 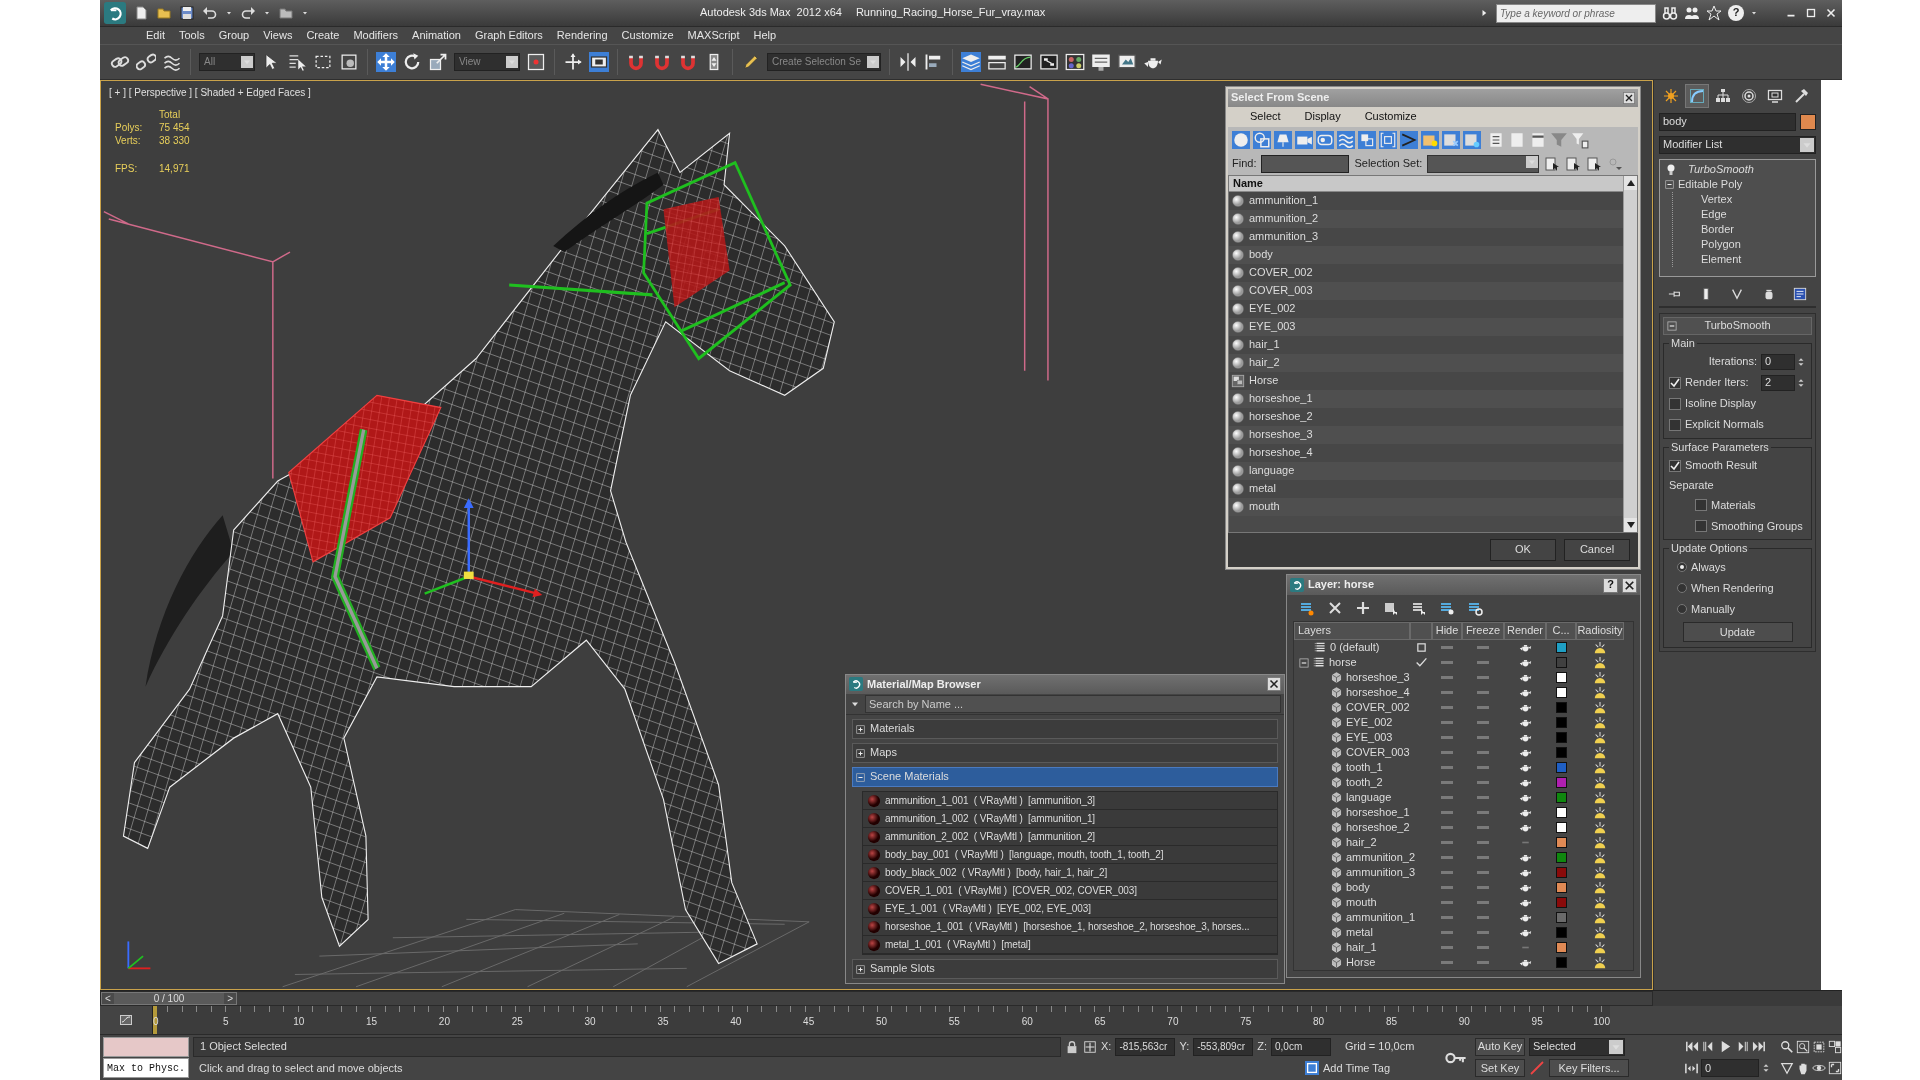 What do you see at coordinates (1090, 1046) in the screenshot?
I see `absolute-mode-icon` at bounding box center [1090, 1046].